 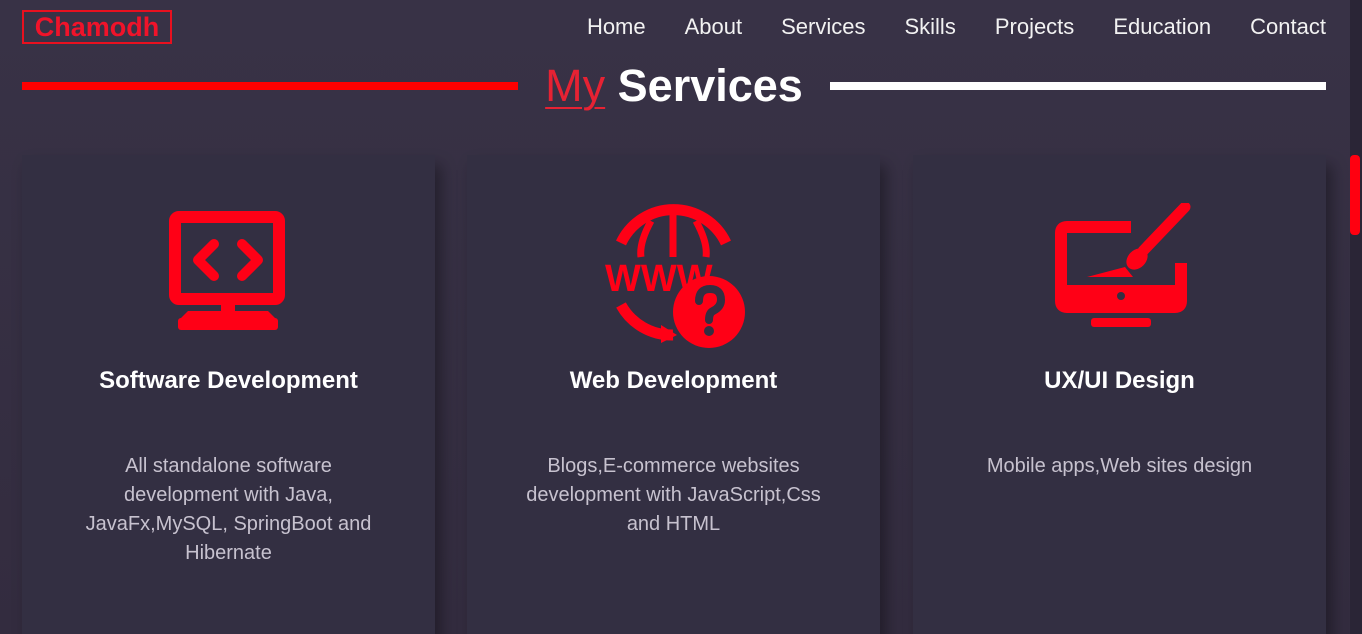 I want to click on section-title: My Services, so click(x=674, y=86).